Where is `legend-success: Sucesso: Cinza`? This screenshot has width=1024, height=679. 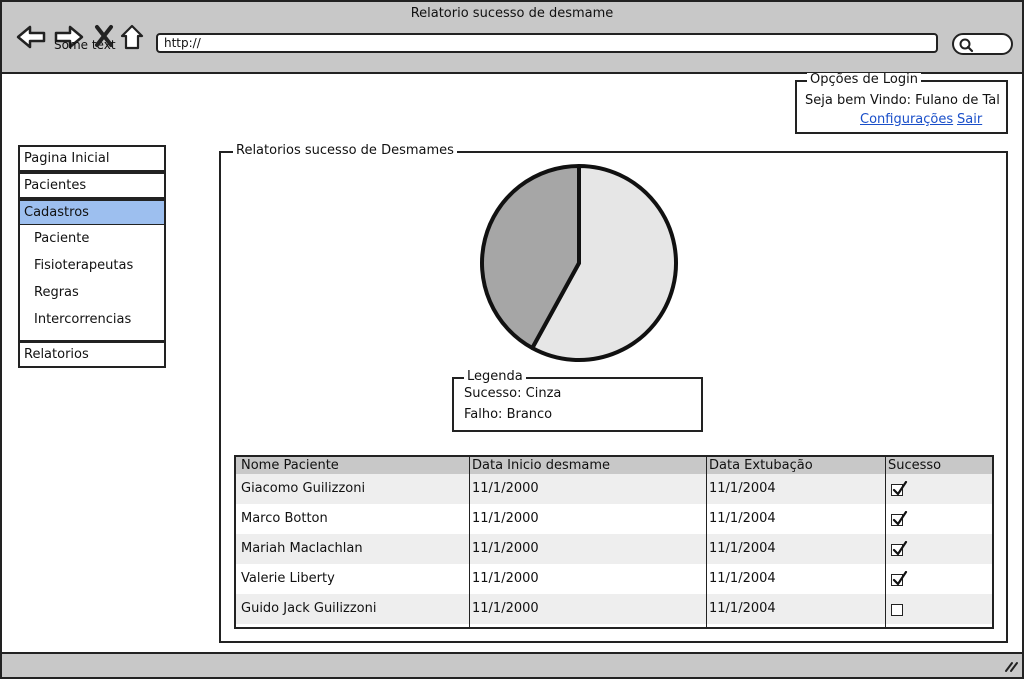 legend-success: Sucesso: Cinza is located at coordinates (513, 393).